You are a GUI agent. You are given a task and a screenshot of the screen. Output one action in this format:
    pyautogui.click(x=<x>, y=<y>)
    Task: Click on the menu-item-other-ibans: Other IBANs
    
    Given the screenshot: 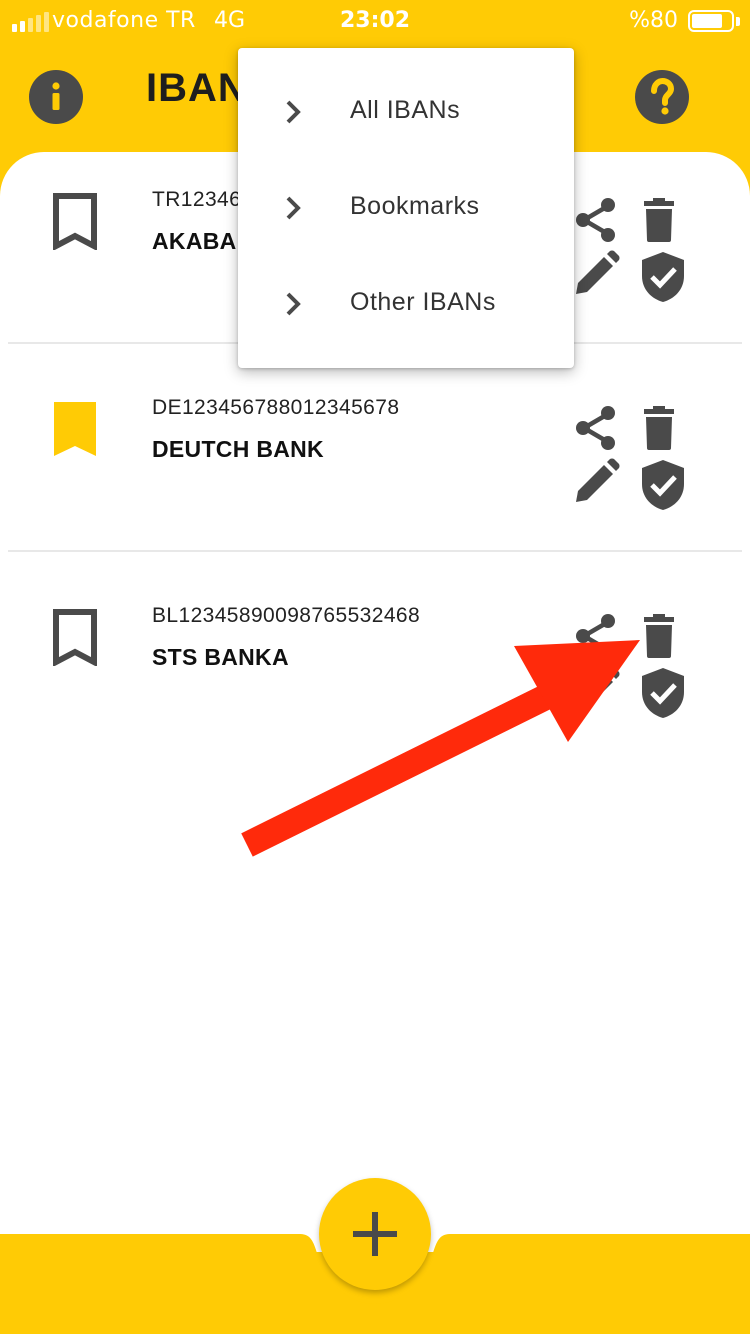 What is the action you would take?
    pyautogui.click(x=406, y=304)
    